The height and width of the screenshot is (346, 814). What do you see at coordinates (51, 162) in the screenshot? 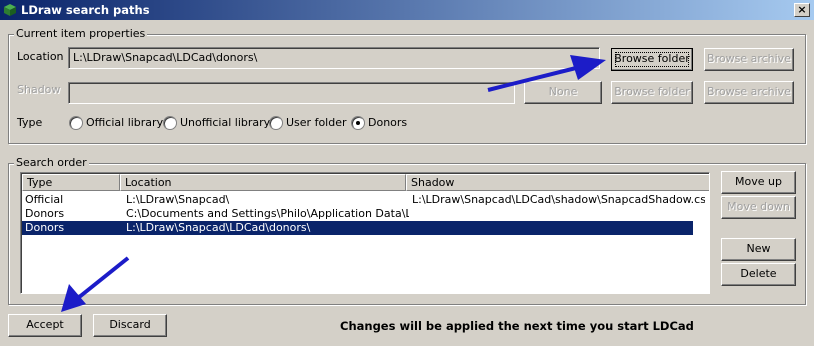
I see `search-order-group-title: Search order` at bounding box center [51, 162].